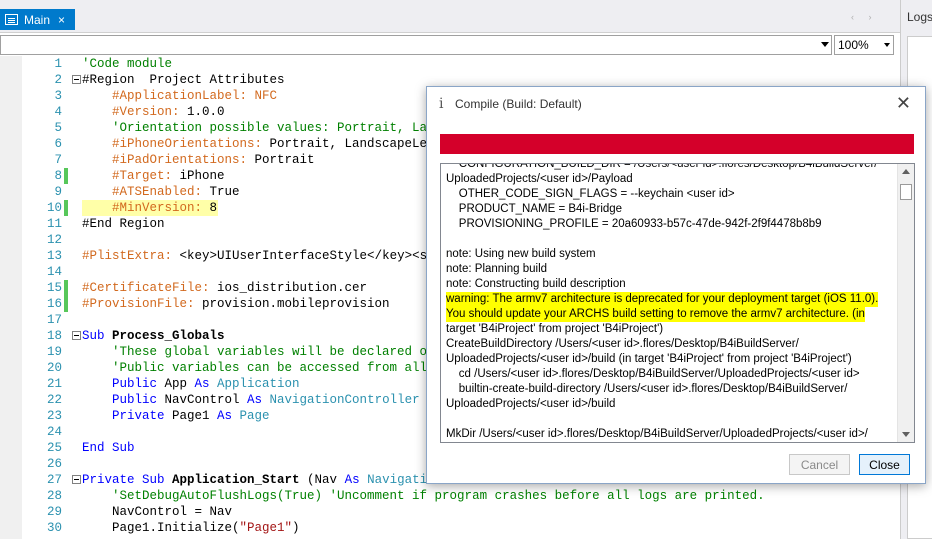 The image size is (932, 539). What do you see at coordinates (54, 400) in the screenshot?
I see `line-number: 22` at bounding box center [54, 400].